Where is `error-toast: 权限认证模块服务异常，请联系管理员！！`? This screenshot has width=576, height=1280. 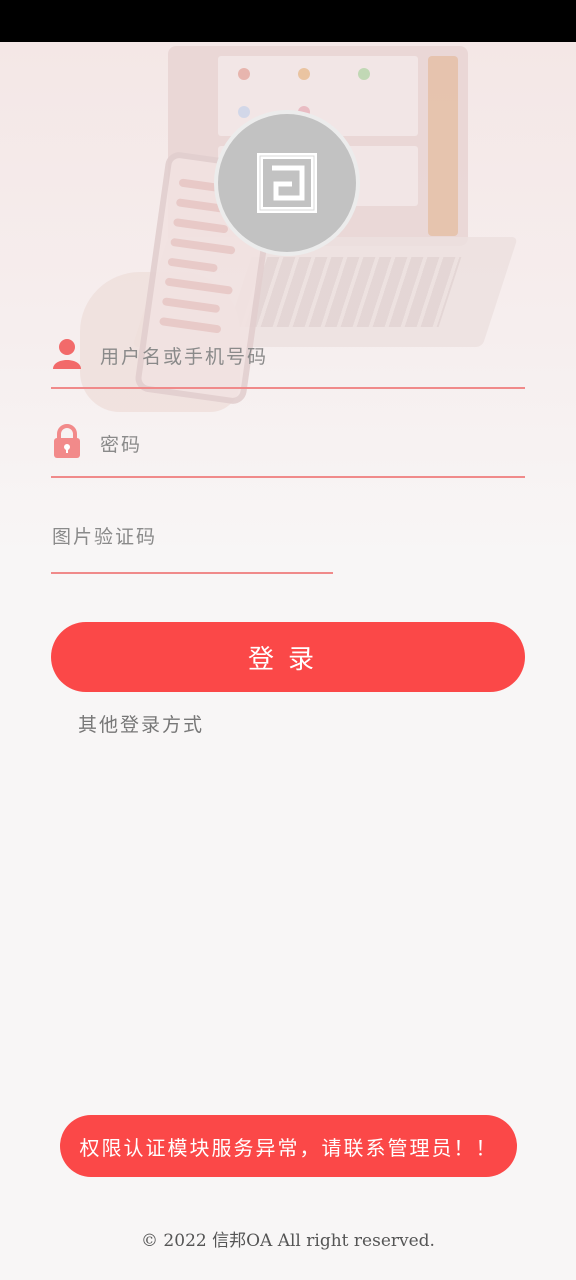
error-toast: 权限认证模块服务异常，请联系管理员！！ is located at coordinates (288, 1146).